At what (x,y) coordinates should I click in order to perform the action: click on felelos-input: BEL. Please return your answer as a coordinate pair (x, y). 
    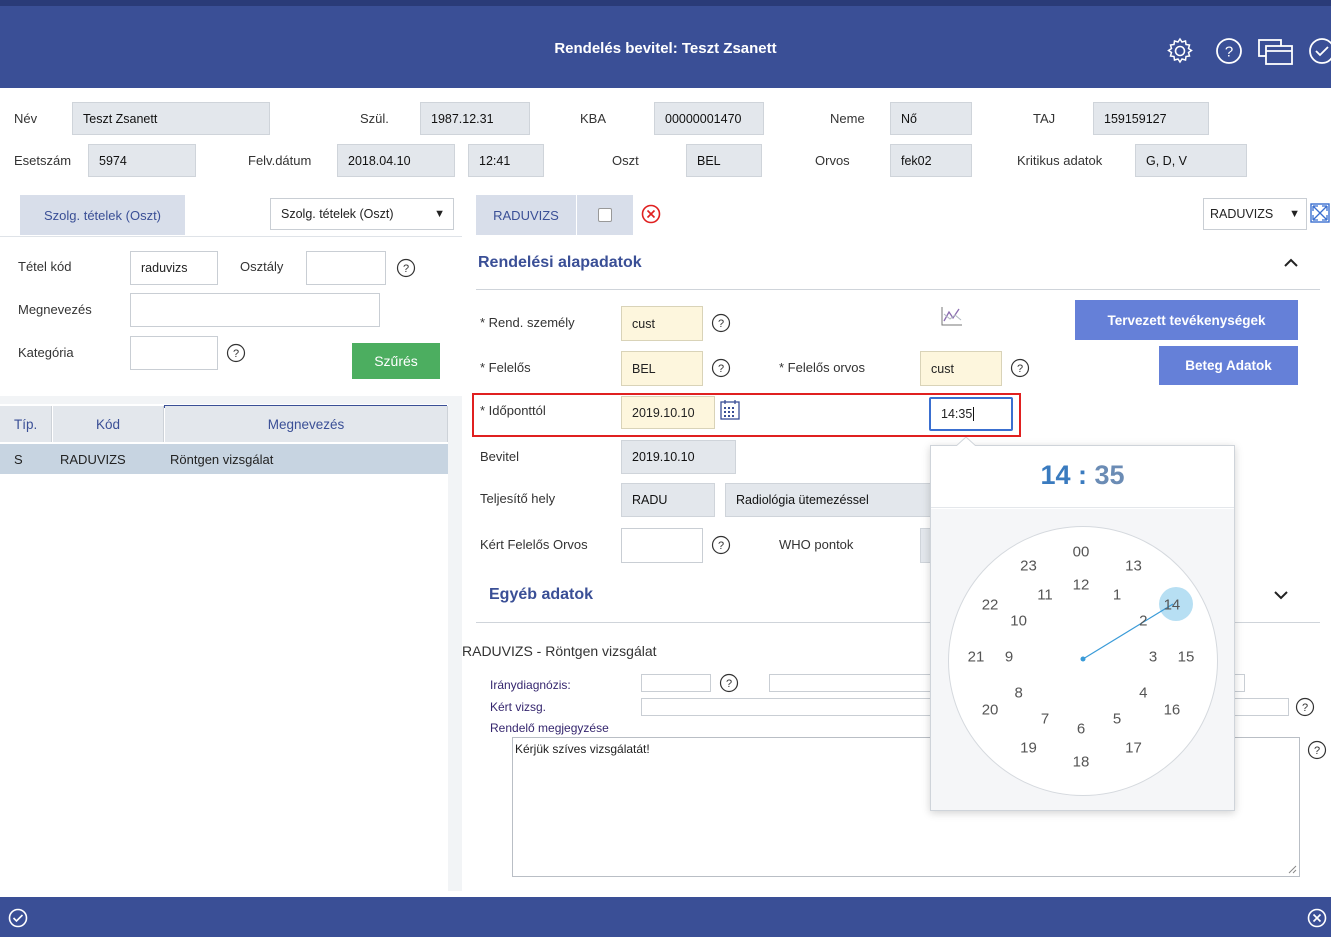
    Looking at the image, I should click on (662, 368).